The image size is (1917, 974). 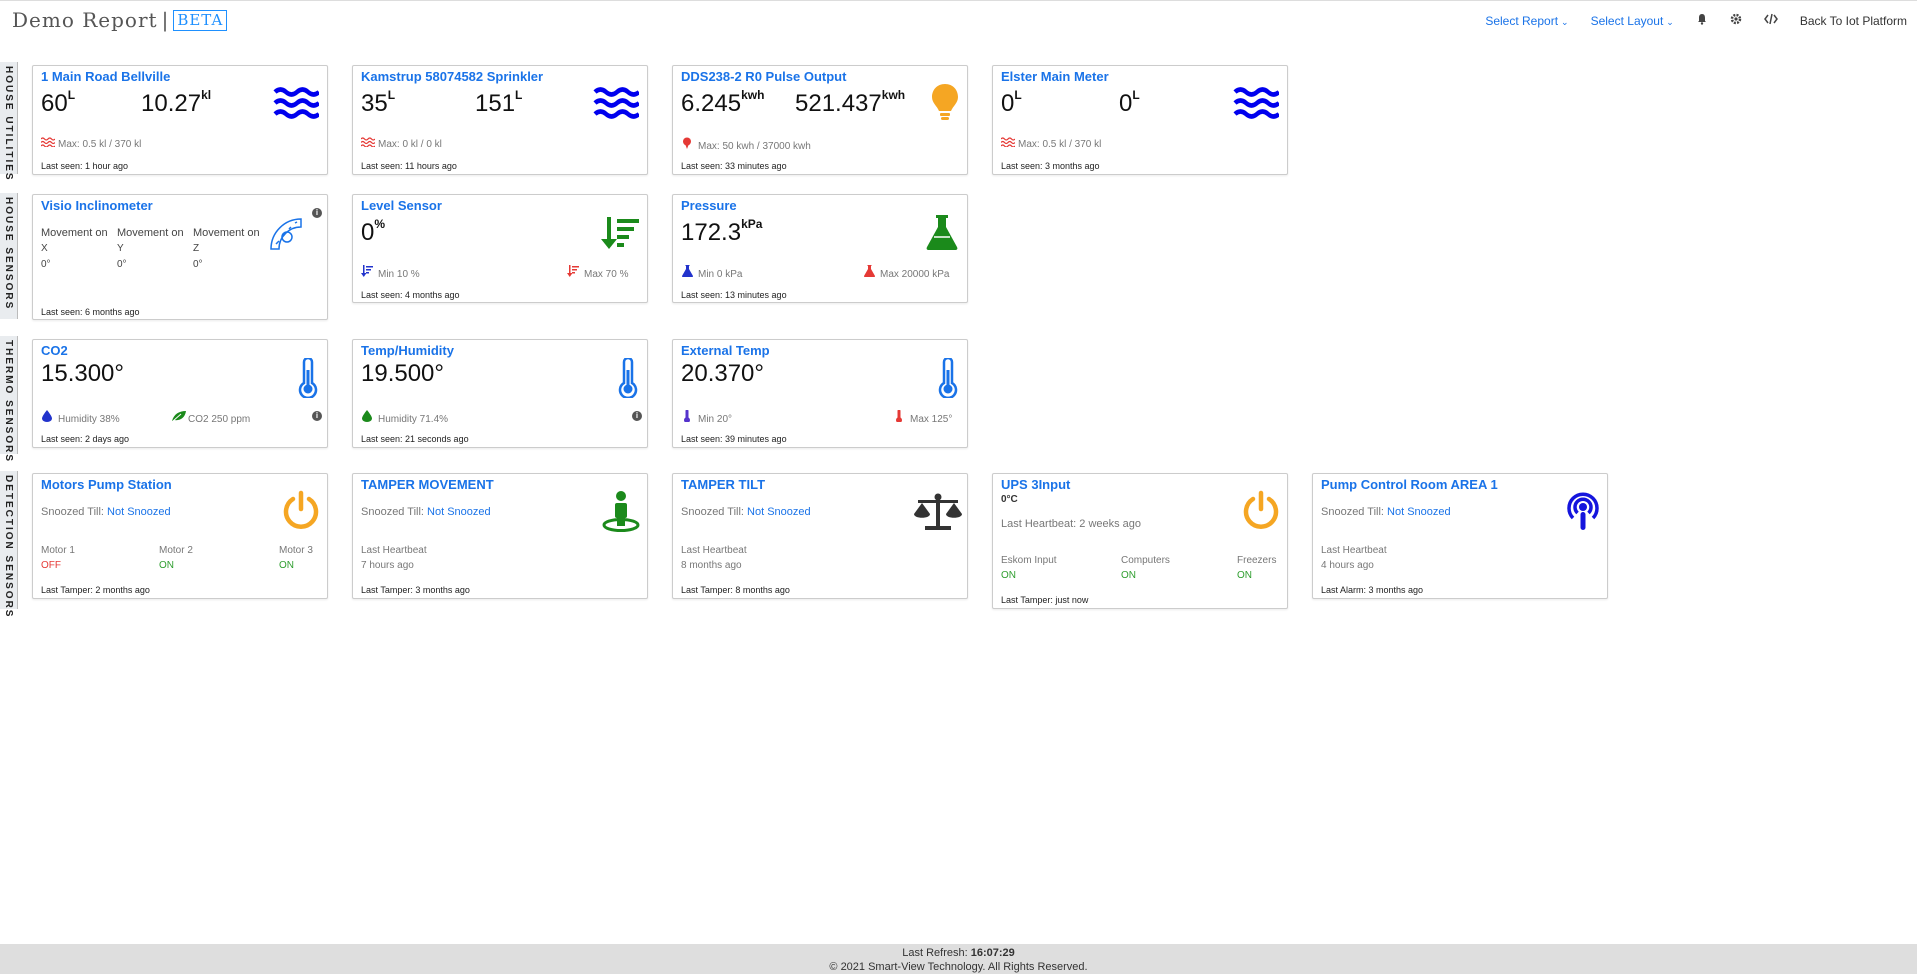 I want to click on podcast-broadcast-icon, so click(x=1583, y=513).